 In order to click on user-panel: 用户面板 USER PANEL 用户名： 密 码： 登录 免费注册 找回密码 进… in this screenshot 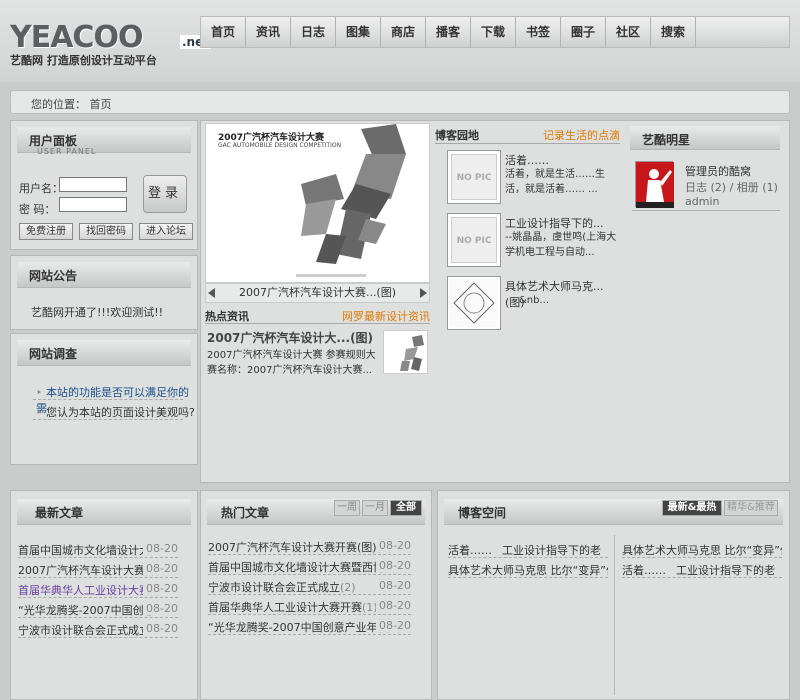, I will do `click(104, 185)`.